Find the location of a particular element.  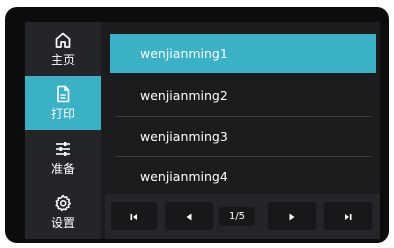

next-page-icon is located at coordinates (292, 216).